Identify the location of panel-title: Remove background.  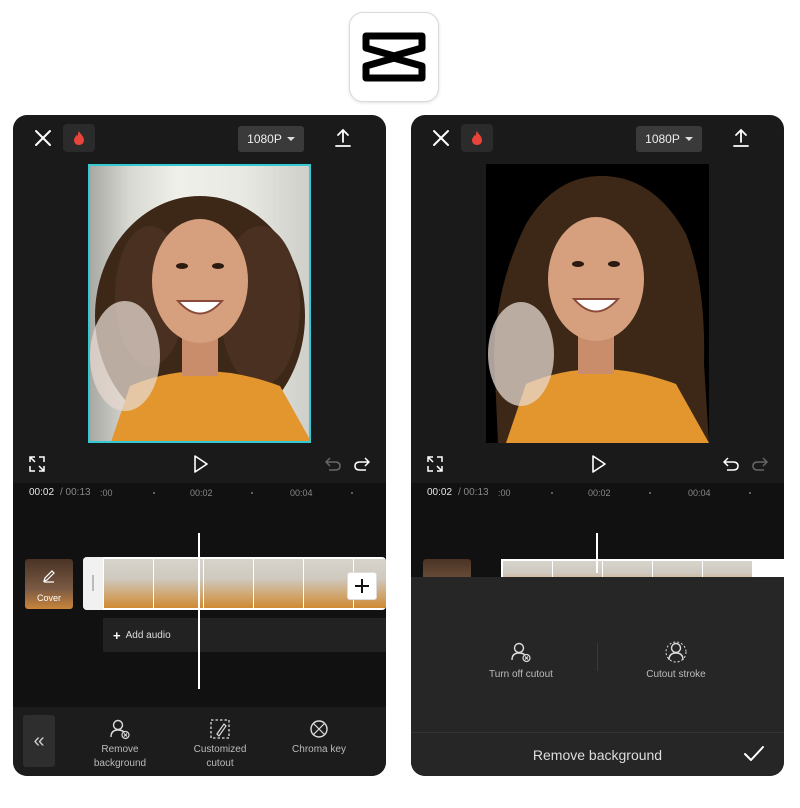
(597, 755).